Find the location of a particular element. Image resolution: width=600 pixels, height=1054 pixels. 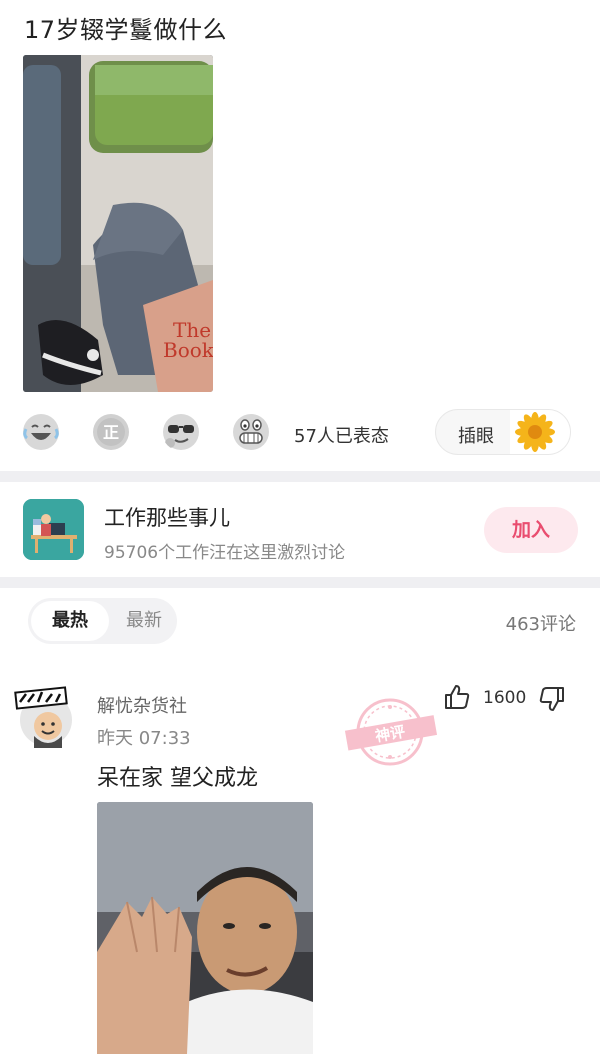

express-label: 插眼 is located at coordinates (476, 436).